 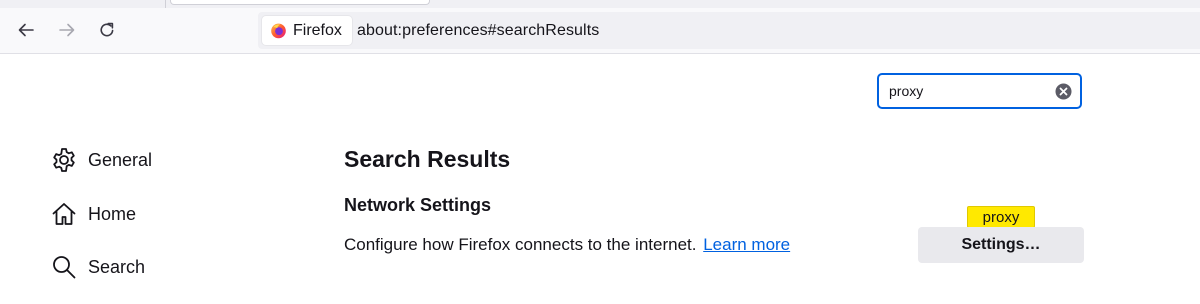 I want to click on url-bar: Firefox about:preferences#searchResults, so click(x=729, y=30).